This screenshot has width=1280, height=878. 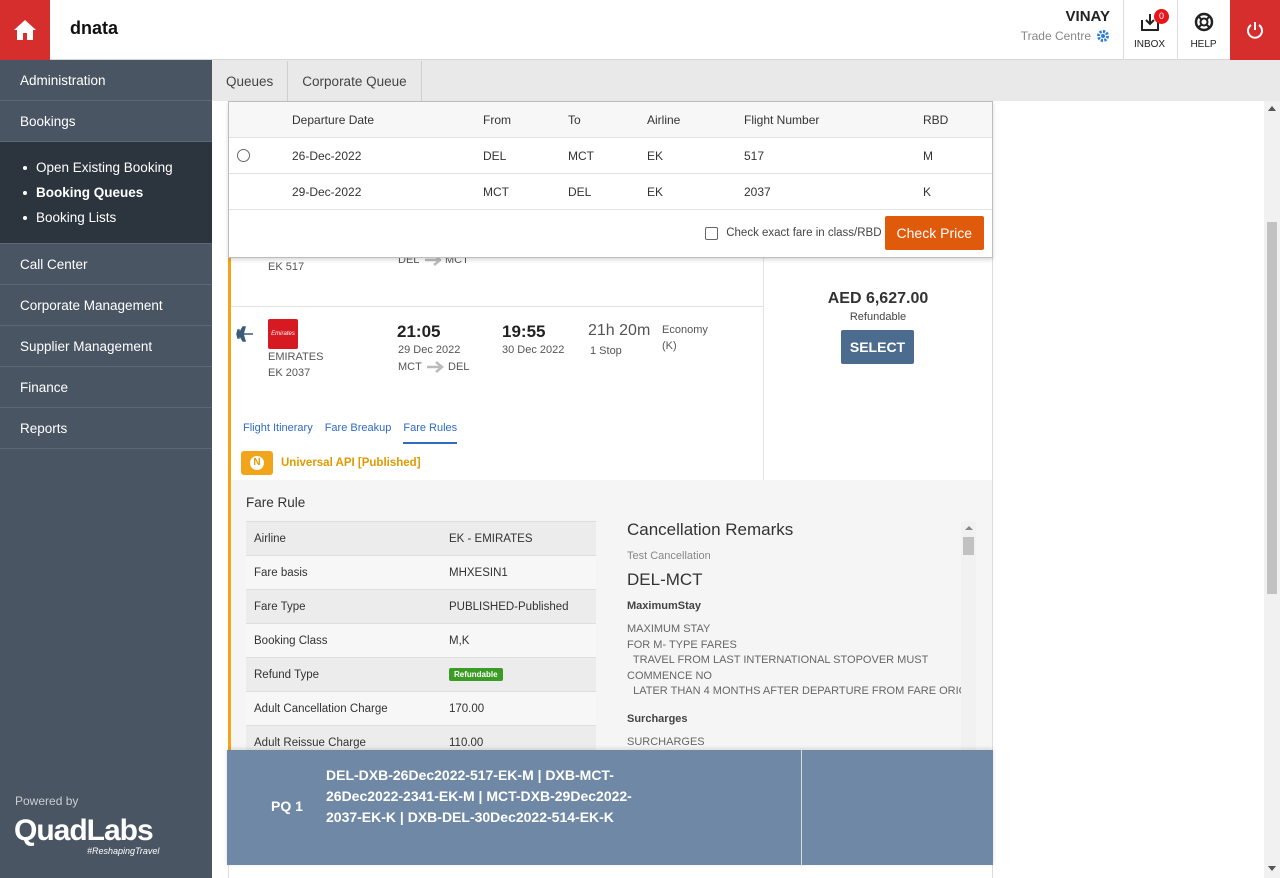 What do you see at coordinates (243, 155) in the screenshot?
I see `flight-radio` at bounding box center [243, 155].